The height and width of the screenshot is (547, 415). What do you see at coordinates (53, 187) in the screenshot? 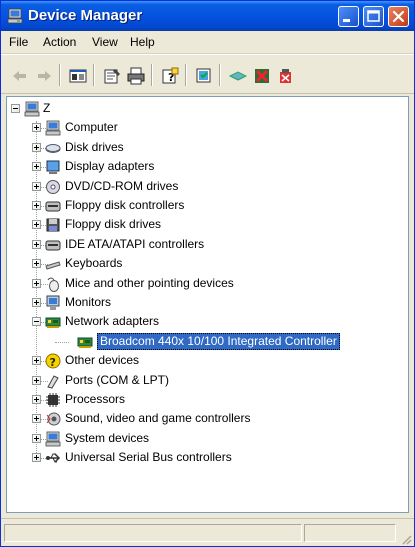
I see `cd-drive-icon` at bounding box center [53, 187].